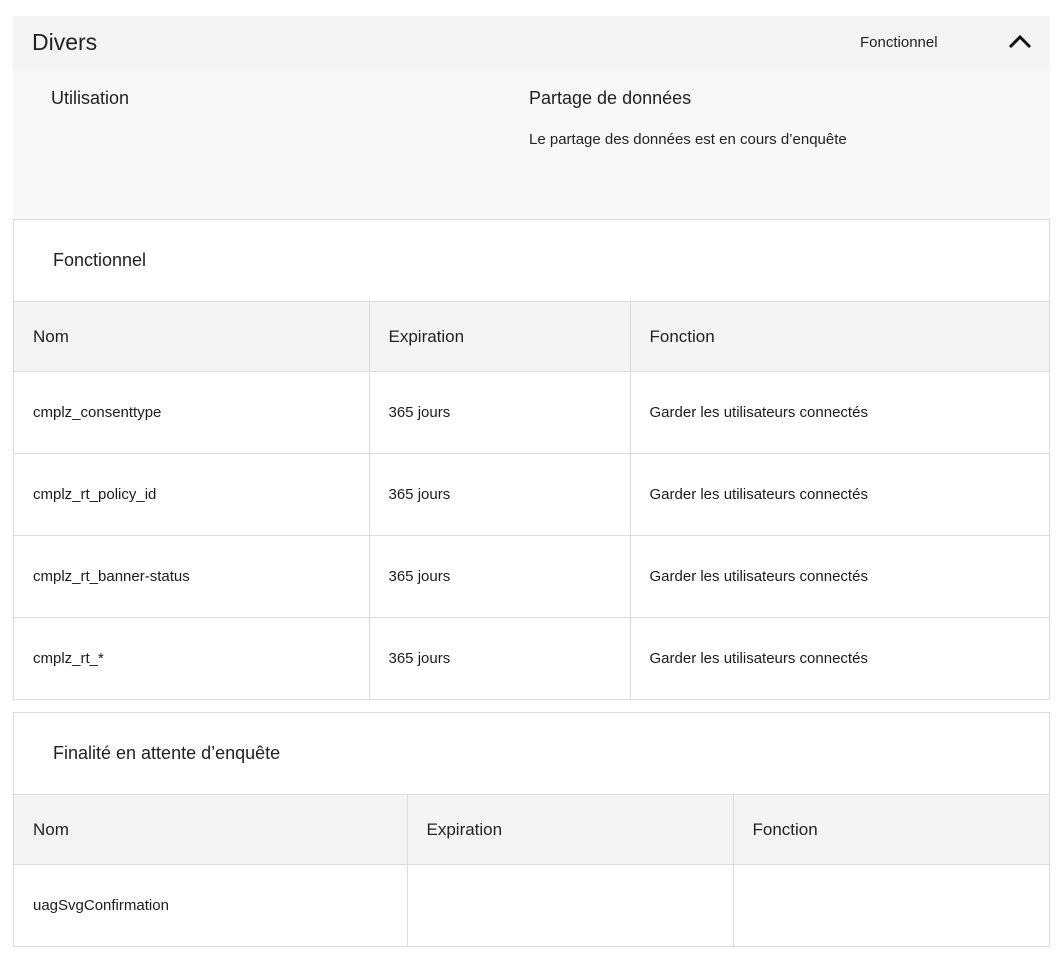 Image resolution: width=1057 pixels, height=972 pixels. I want to click on panel-title: Divers, so click(65, 42).